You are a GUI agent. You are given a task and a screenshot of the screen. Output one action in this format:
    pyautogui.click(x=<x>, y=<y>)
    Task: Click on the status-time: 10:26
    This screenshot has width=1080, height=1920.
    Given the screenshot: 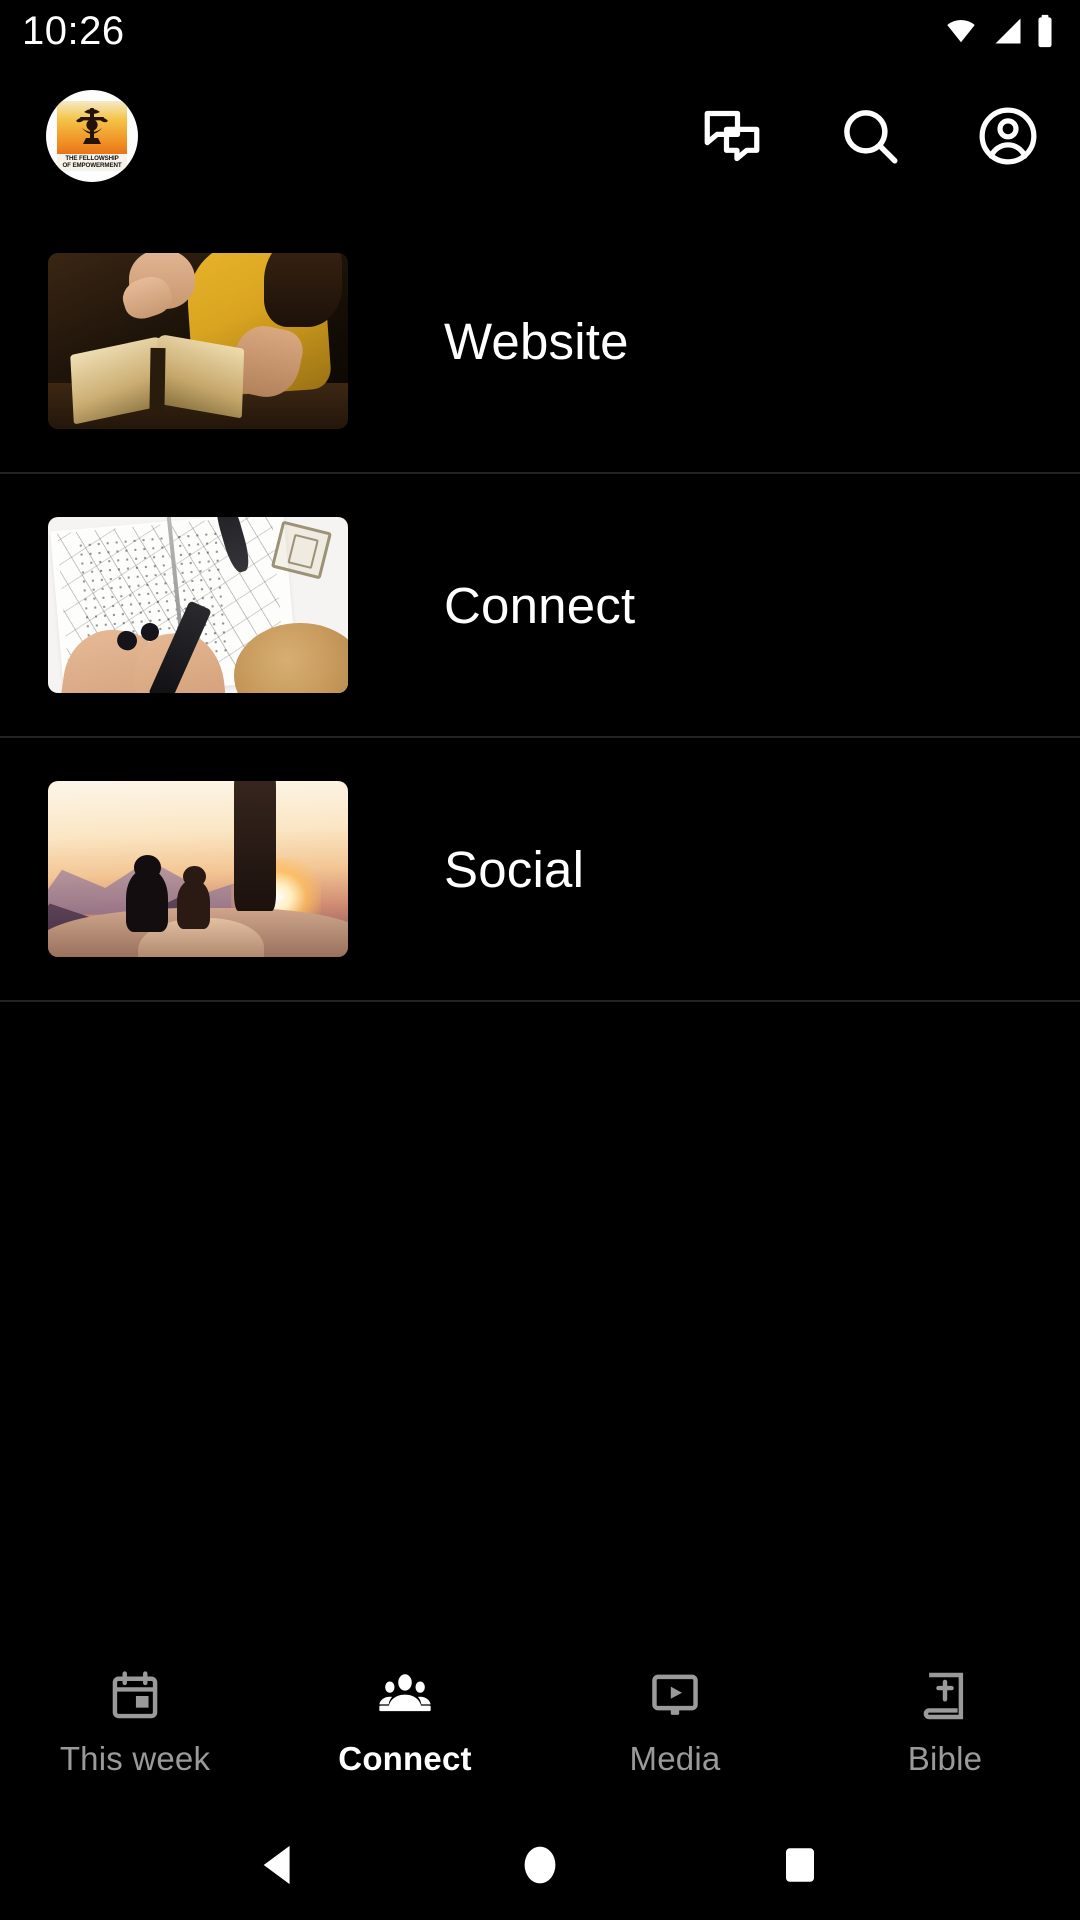 What is the action you would take?
    pyautogui.click(x=73, y=31)
    